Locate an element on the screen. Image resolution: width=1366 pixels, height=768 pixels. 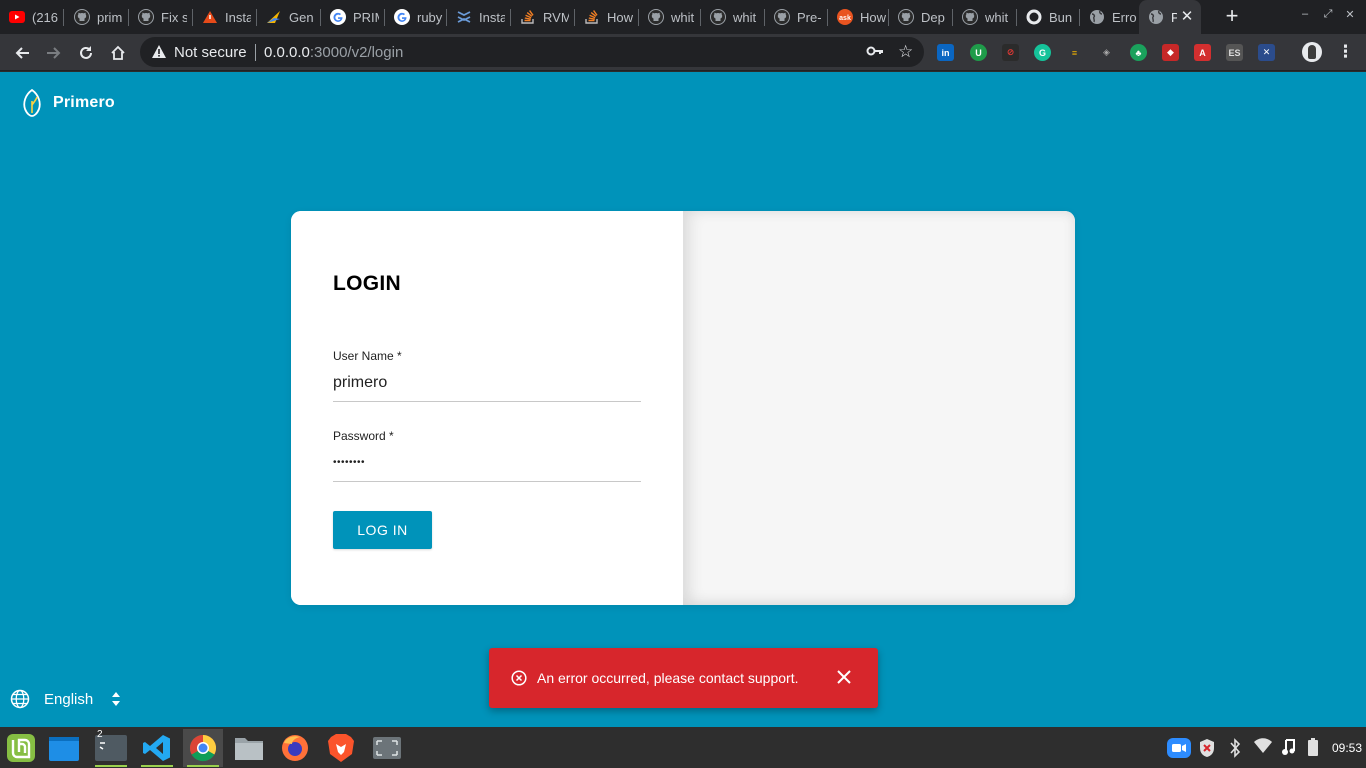
tab-title: Erro is located at coordinates (1124, 17).